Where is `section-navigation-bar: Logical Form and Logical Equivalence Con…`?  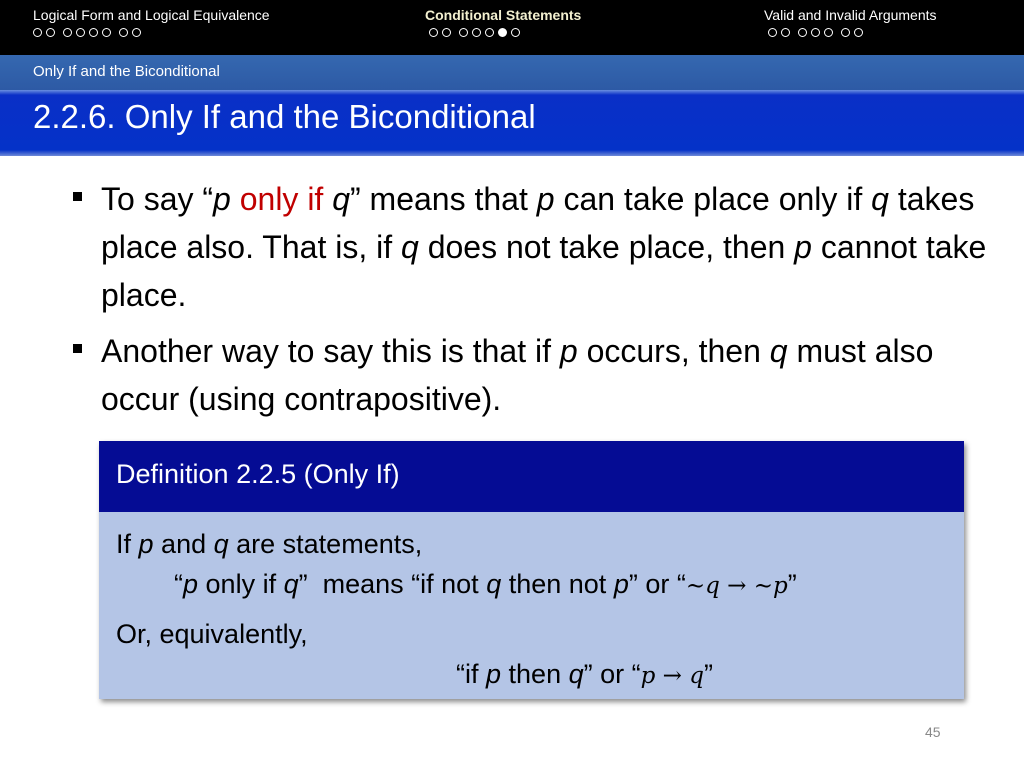
section-navigation-bar: Logical Form and Logical Equivalence Con… is located at coordinates (512, 27).